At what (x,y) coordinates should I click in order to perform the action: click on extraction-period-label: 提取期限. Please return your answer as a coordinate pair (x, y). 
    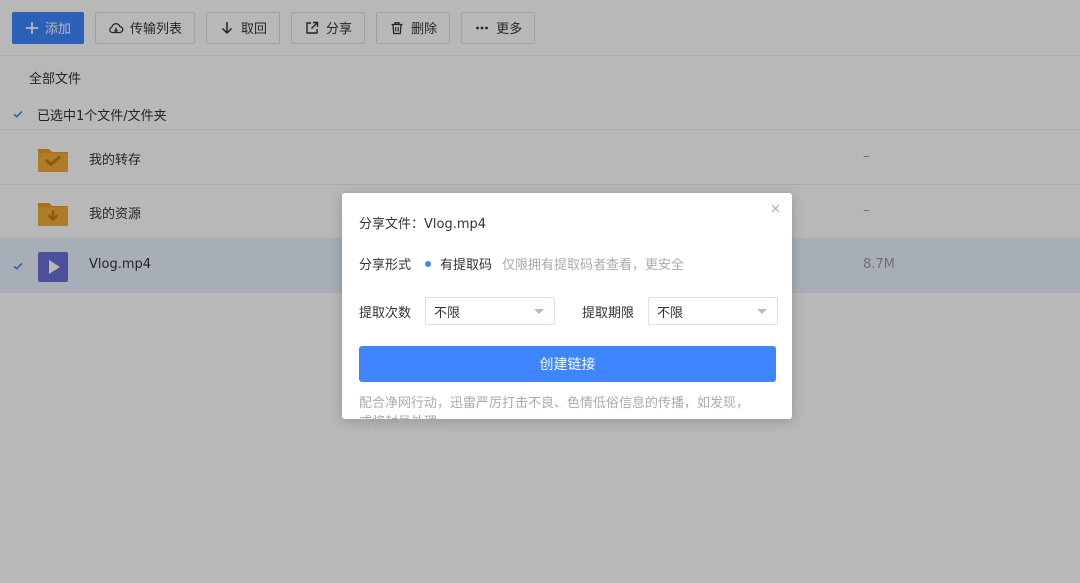
    Looking at the image, I should click on (608, 313).